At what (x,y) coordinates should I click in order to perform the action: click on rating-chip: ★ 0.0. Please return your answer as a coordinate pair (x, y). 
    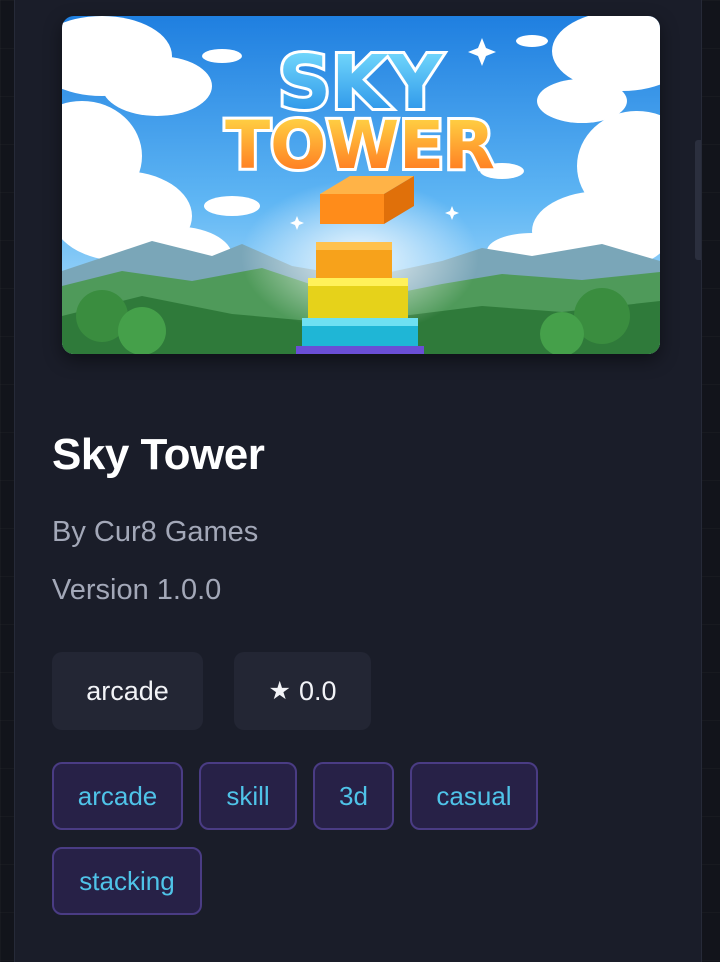
    Looking at the image, I should click on (302, 691).